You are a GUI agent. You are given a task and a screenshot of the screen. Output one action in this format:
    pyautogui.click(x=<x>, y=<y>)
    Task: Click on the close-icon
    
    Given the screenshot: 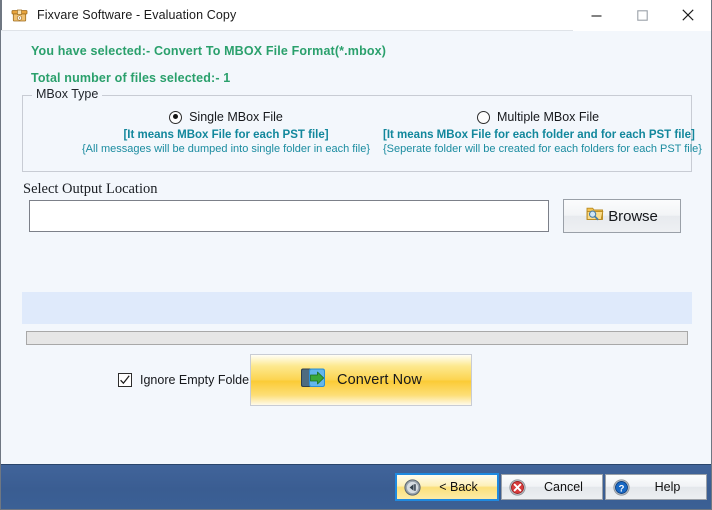 What is the action you would take?
    pyautogui.click(x=688, y=15)
    